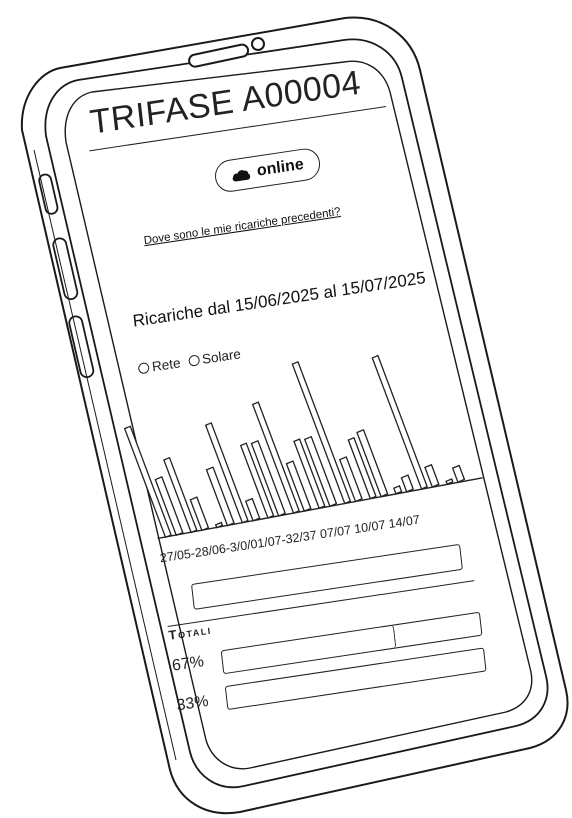  Describe the element at coordinates (279, 299) in the screenshot. I see `period-heading: Ricariche dal 15/06/2025 al 15/07/2025` at that location.